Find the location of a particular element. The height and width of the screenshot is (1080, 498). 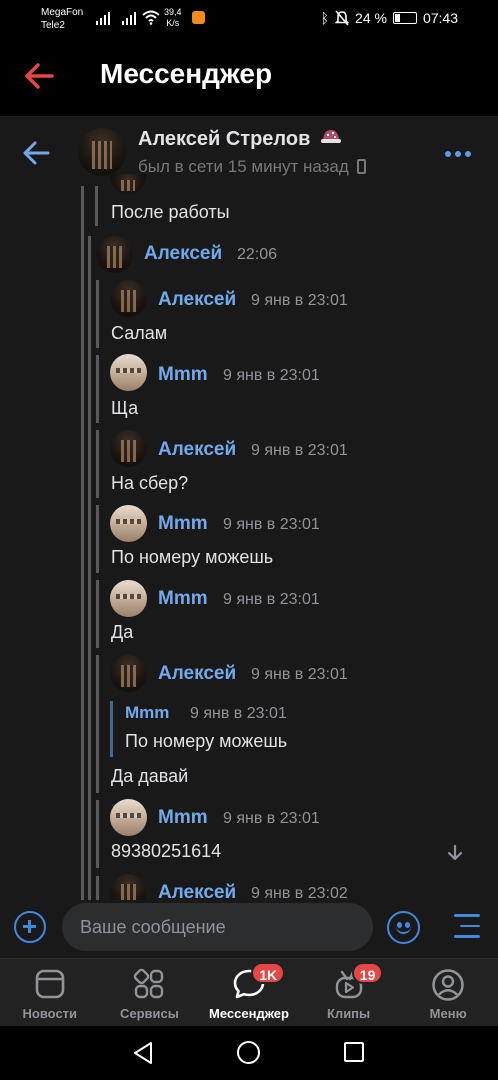

message-text: Да давай is located at coordinates (150, 776).